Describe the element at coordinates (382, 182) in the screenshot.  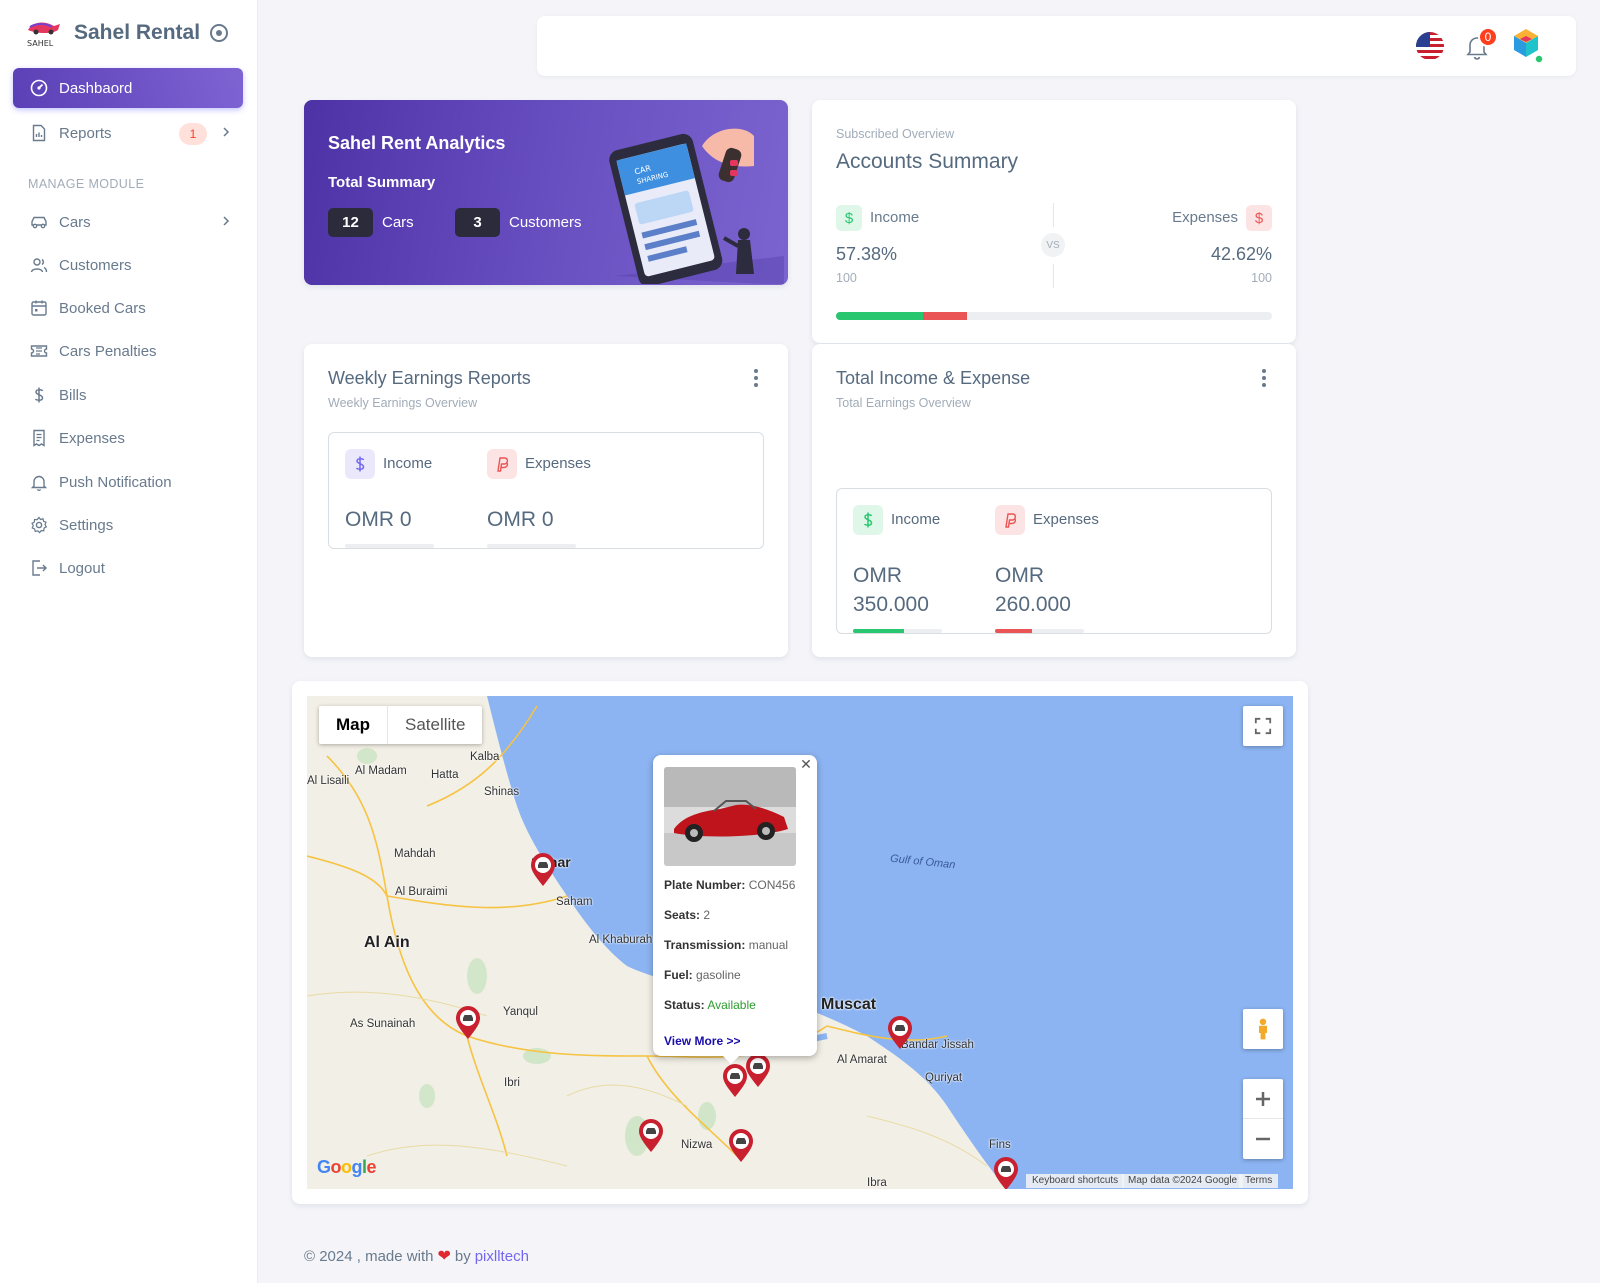
I see `analytics-subtitle: Total Summary` at that location.